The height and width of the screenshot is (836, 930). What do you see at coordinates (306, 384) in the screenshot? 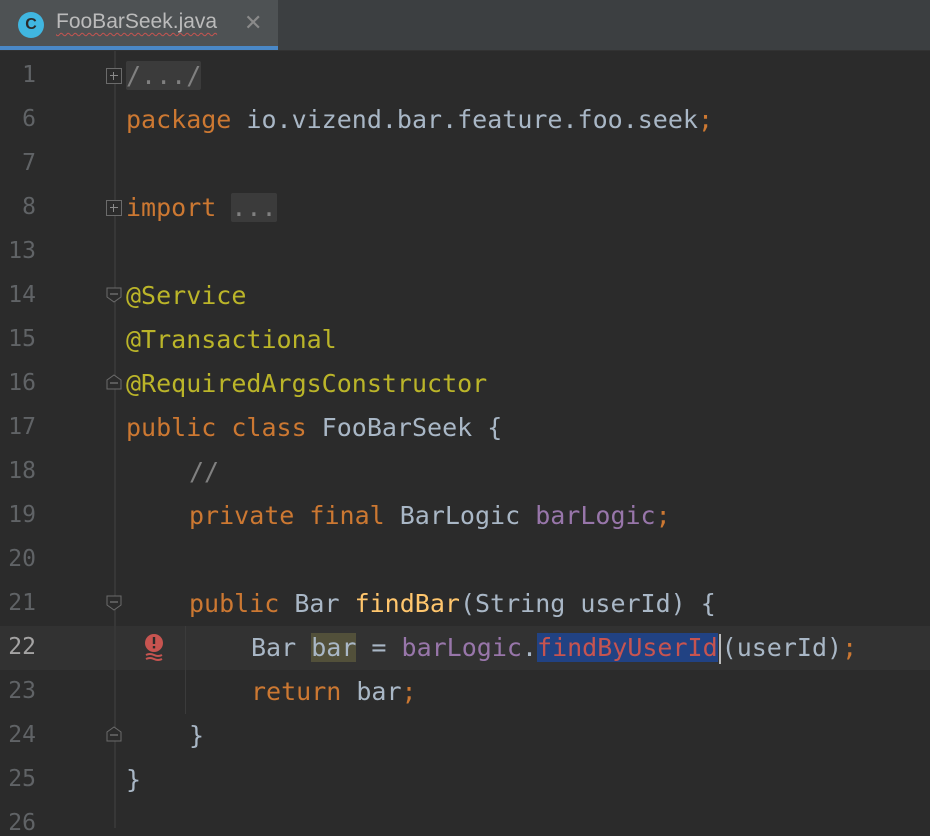
I see `code-line-16: @RequiredArgsConstructor` at bounding box center [306, 384].